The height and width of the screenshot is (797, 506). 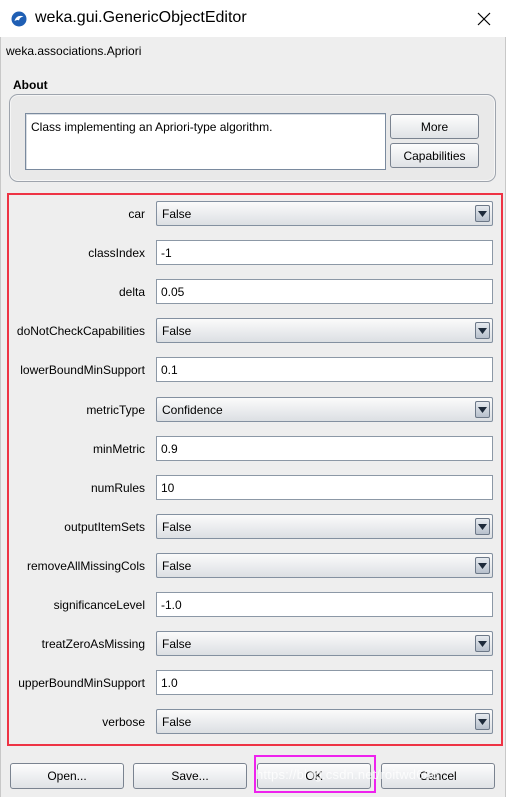 What do you see at coordinates (324, 252) in the screenshot?
I see `property-text-field: -1` at bounding box center [324, 252].